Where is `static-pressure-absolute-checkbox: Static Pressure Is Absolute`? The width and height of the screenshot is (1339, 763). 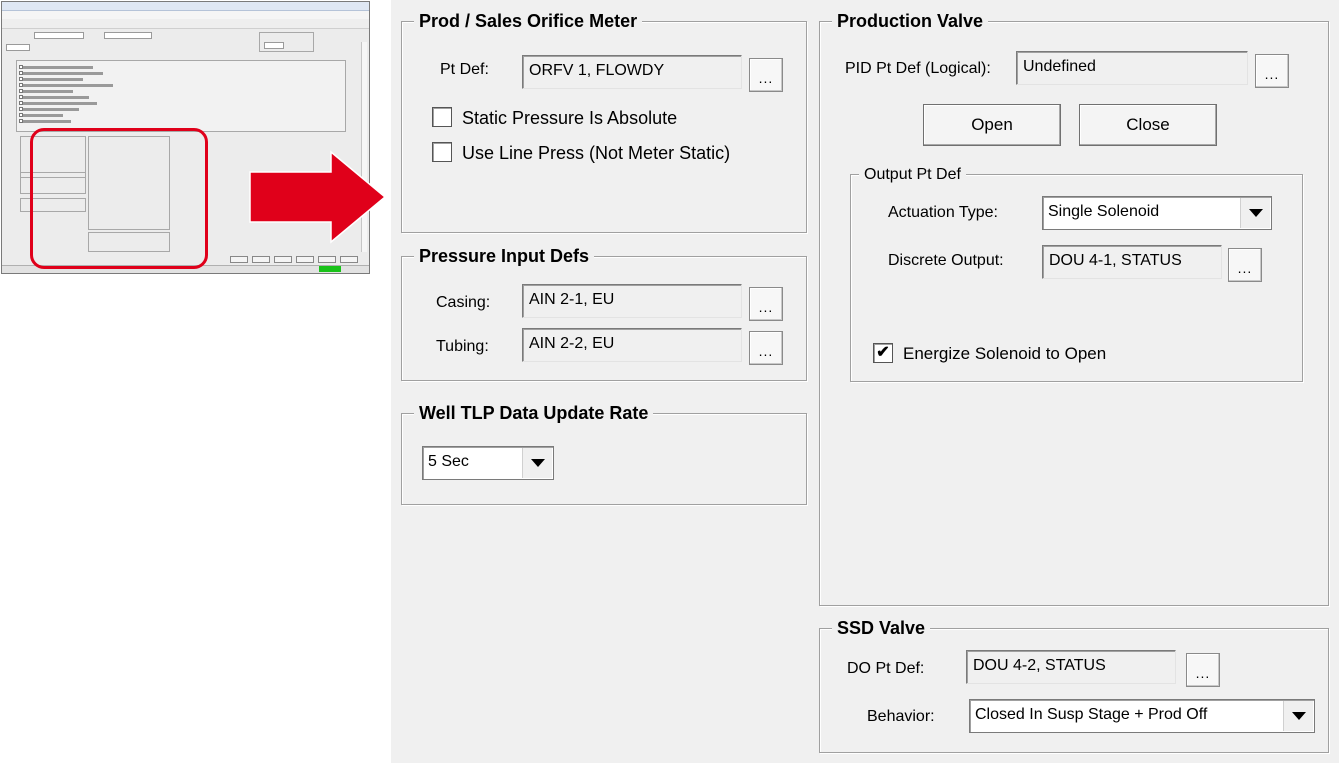
static-pressure-absolute-checkbox: Static Pressure Is Absolute is located at coordinates (554, 119).